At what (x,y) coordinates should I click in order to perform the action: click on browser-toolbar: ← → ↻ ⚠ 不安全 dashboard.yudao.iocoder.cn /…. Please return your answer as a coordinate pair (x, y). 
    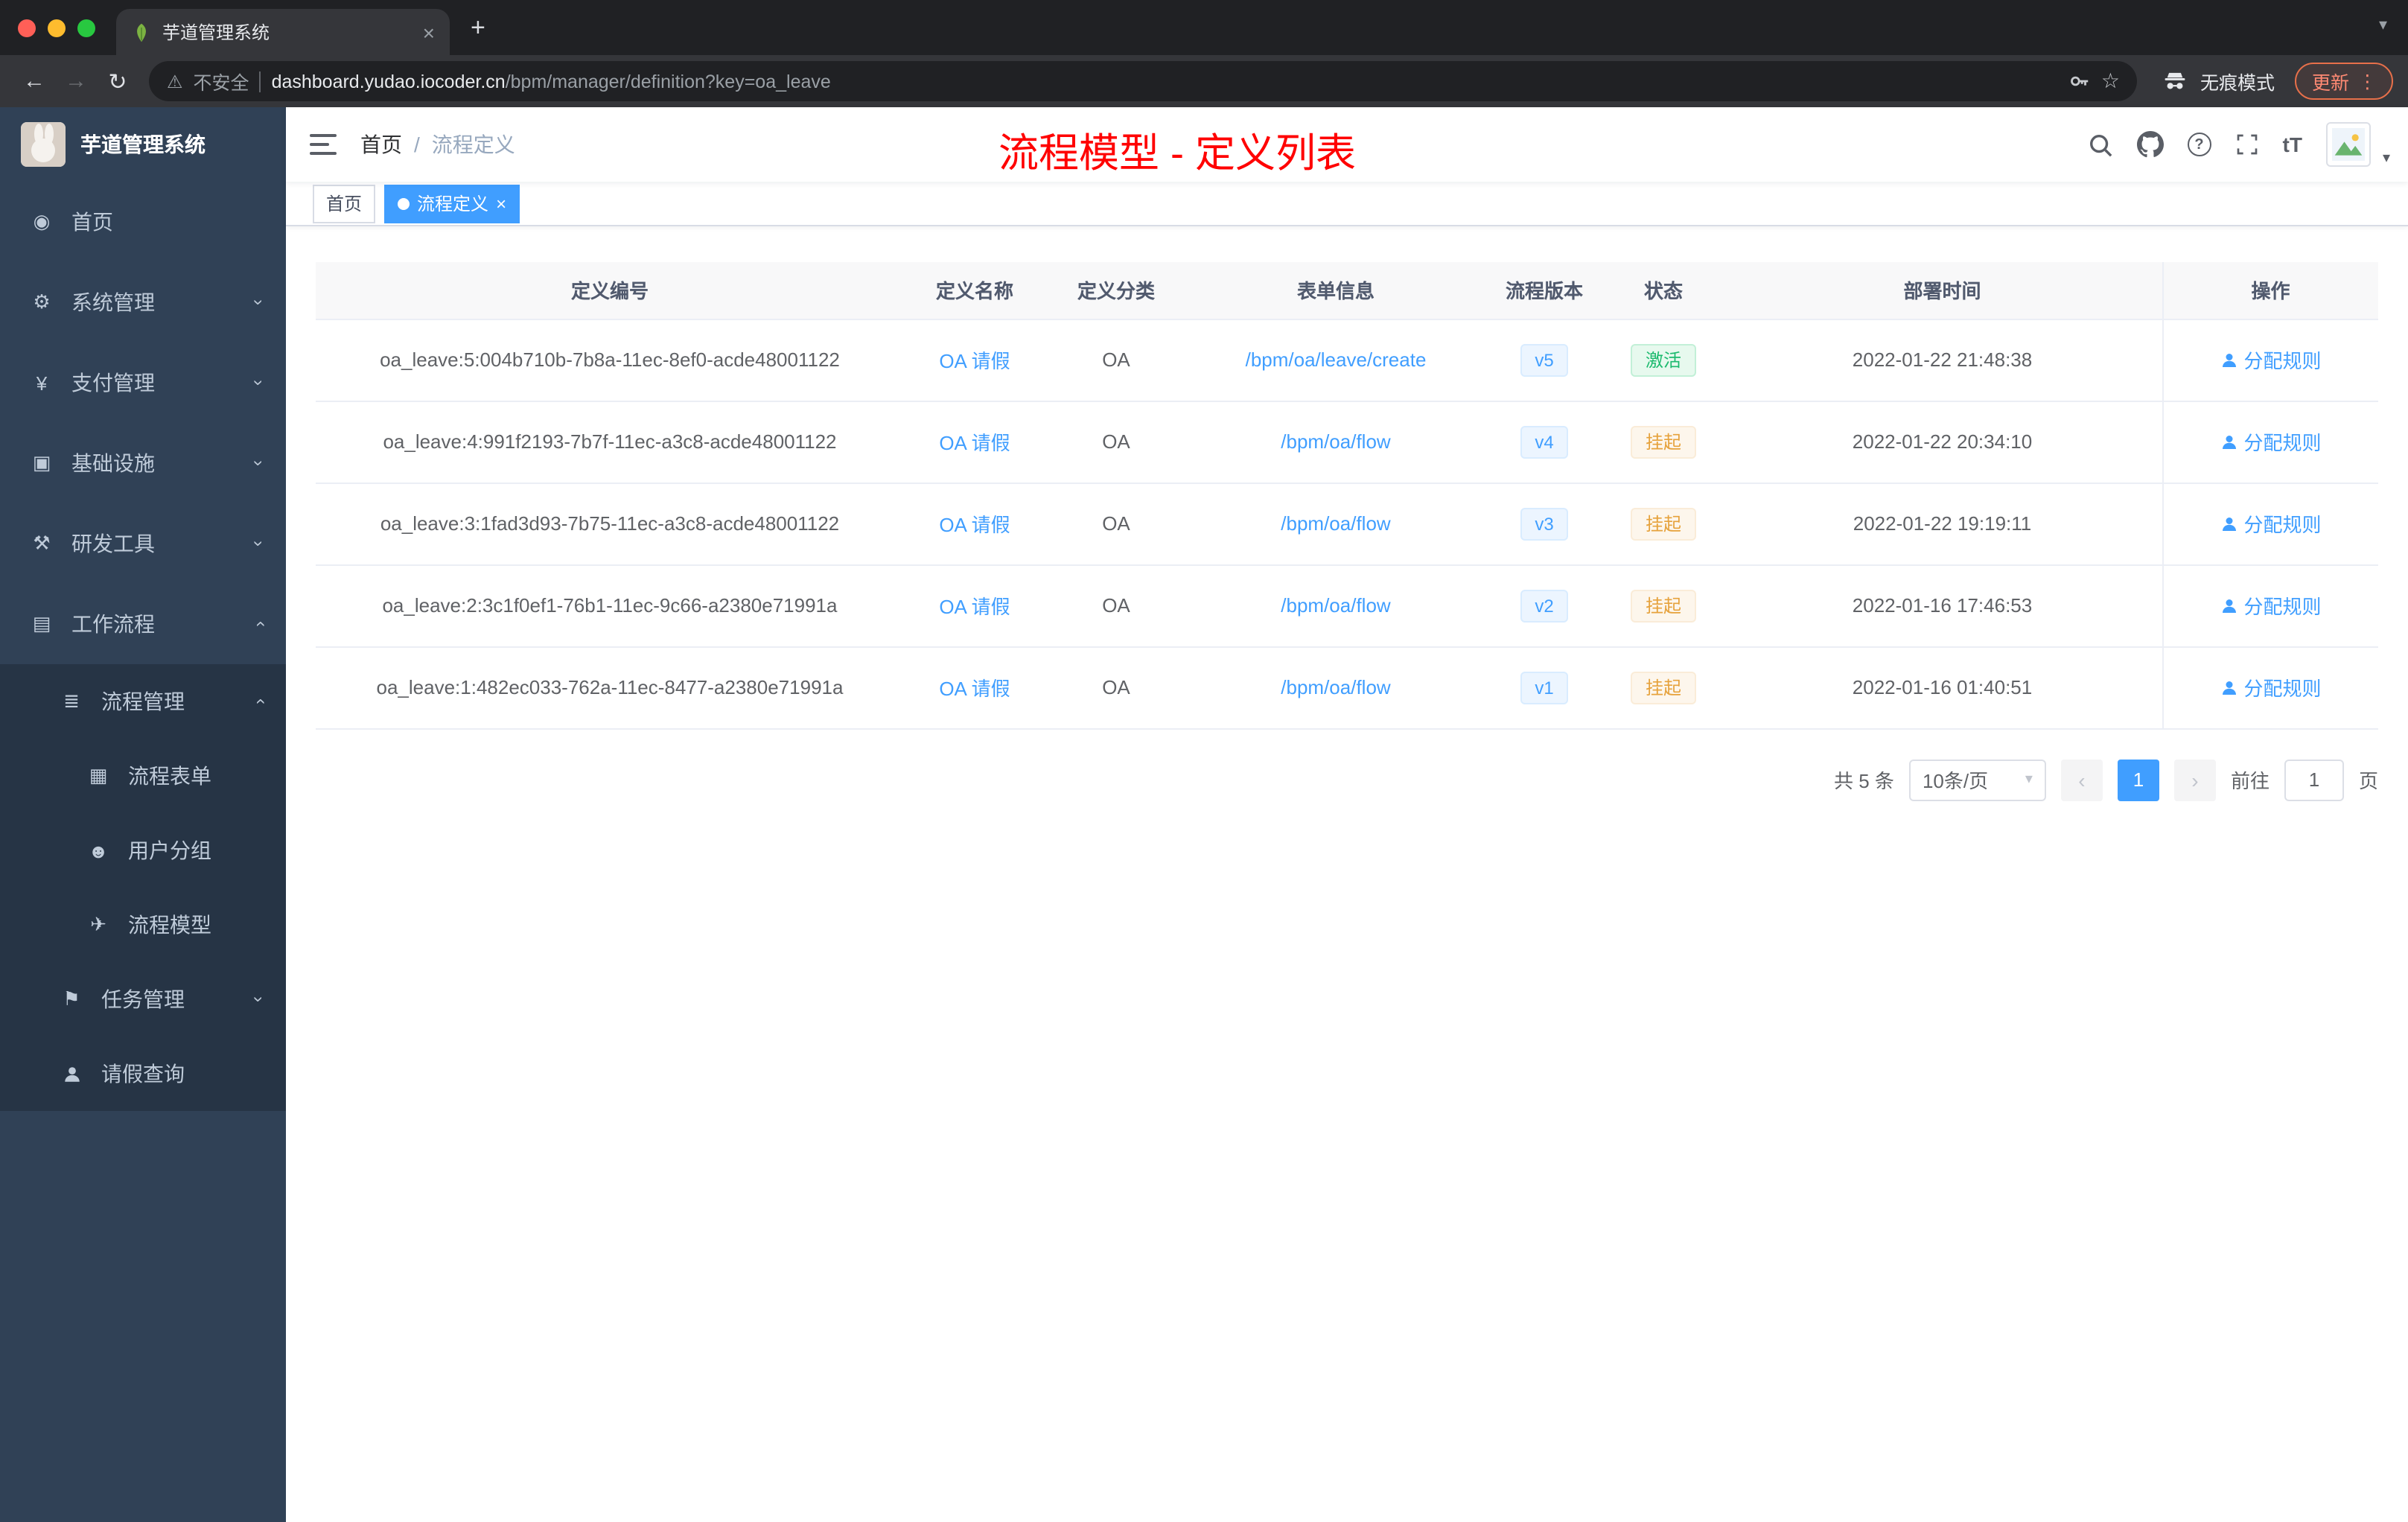
    Looking at the image, I should click on (1204, 81).